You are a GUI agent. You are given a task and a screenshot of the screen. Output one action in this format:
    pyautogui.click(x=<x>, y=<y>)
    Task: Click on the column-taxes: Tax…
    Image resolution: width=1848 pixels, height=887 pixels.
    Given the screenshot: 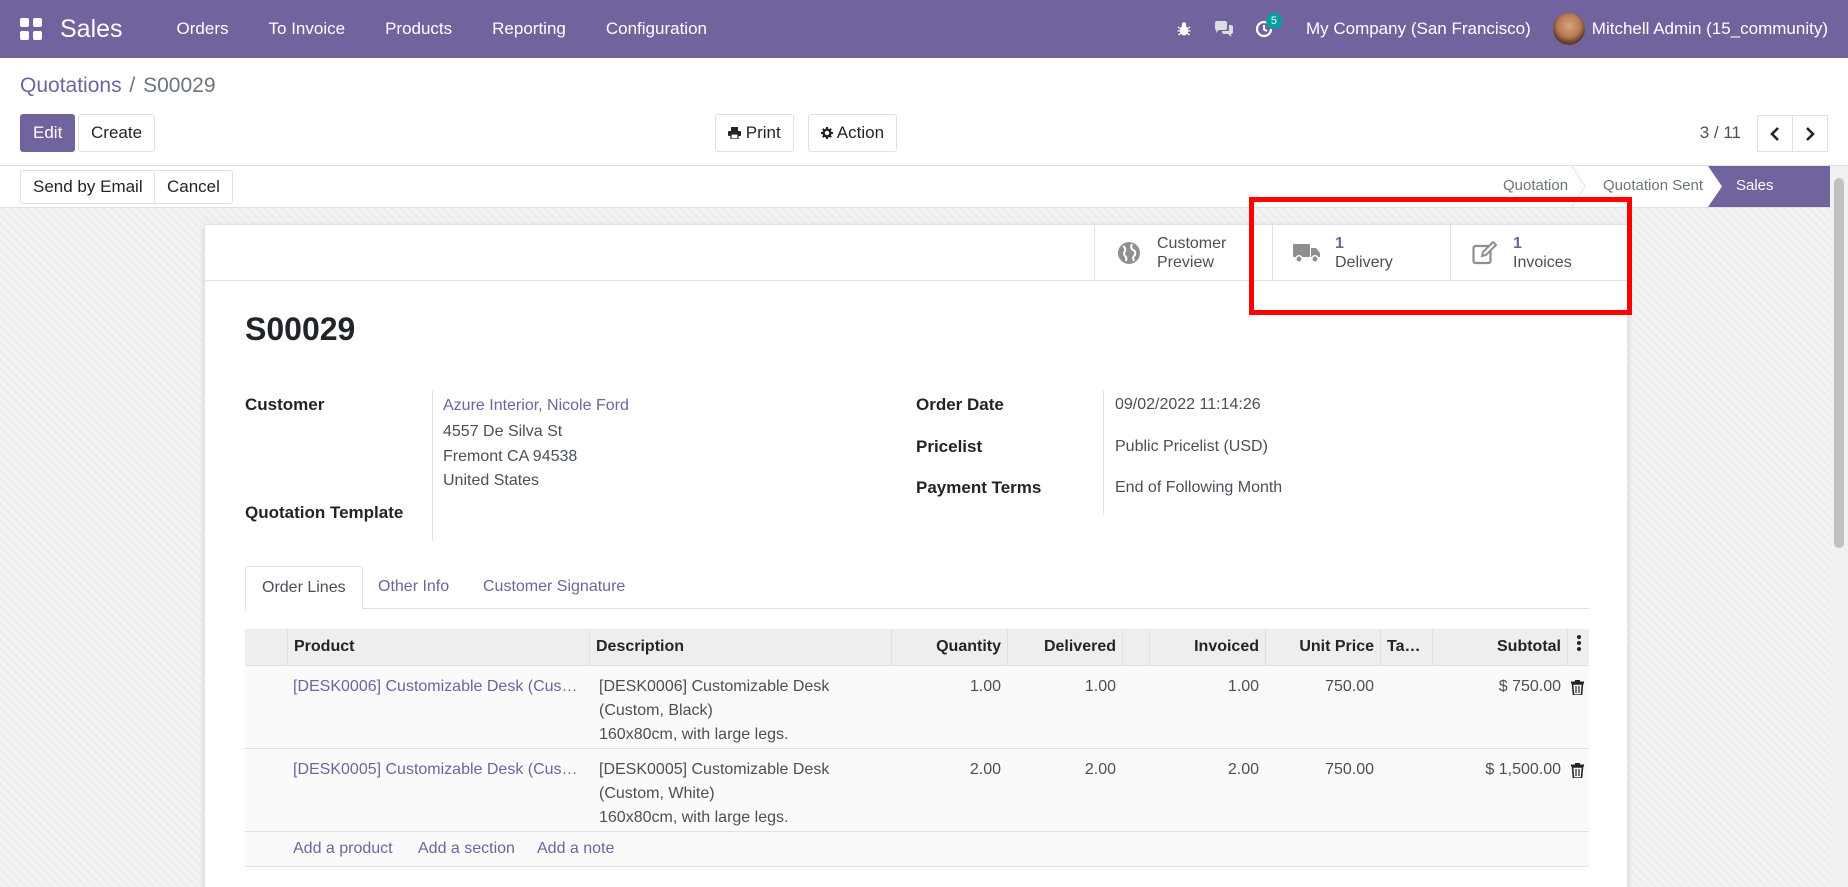 What is the action you would take?
    pyautogui.click(x=1406, y=647)
    